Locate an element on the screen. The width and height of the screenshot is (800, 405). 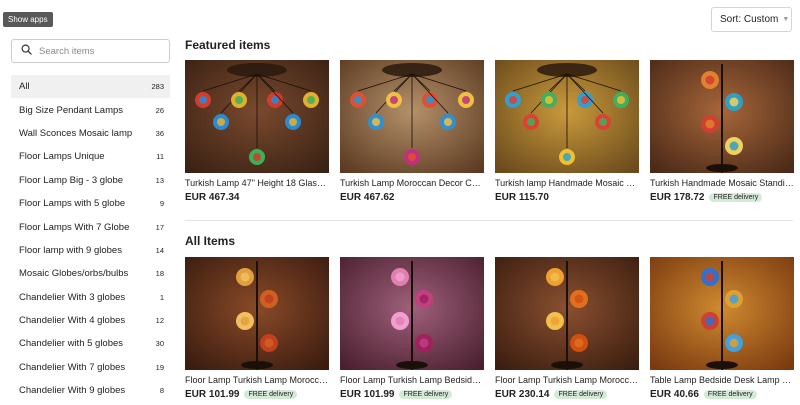
category-label: Floor Lamps with 5 globe is located at coordinates (72, 204).